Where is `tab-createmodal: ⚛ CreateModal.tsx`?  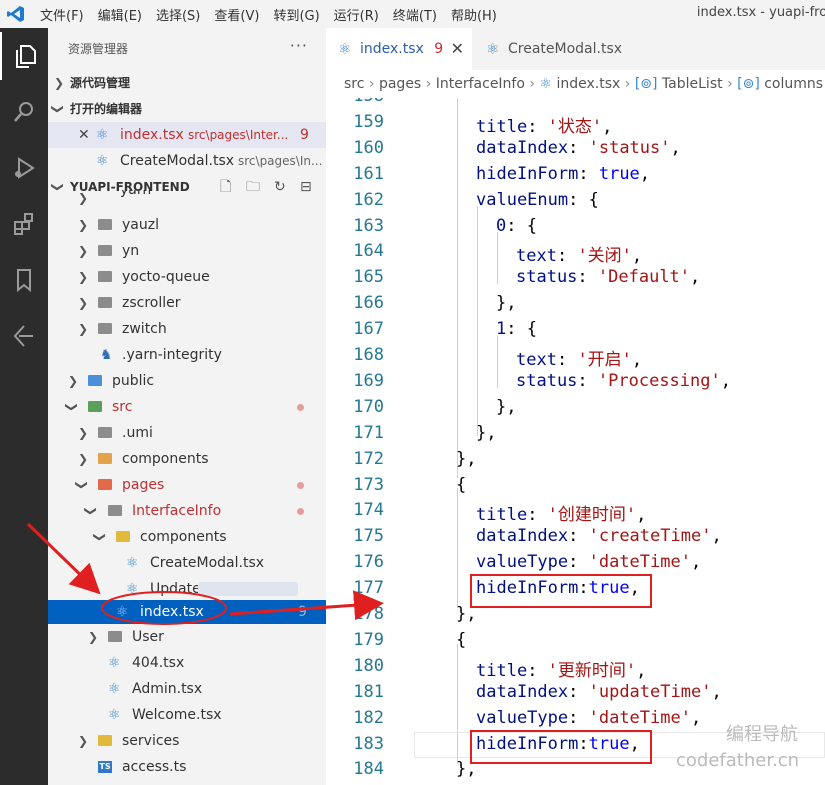
tab-createmodal: ⚛ CreateModal.tsx is located at coordinates (566, 49).